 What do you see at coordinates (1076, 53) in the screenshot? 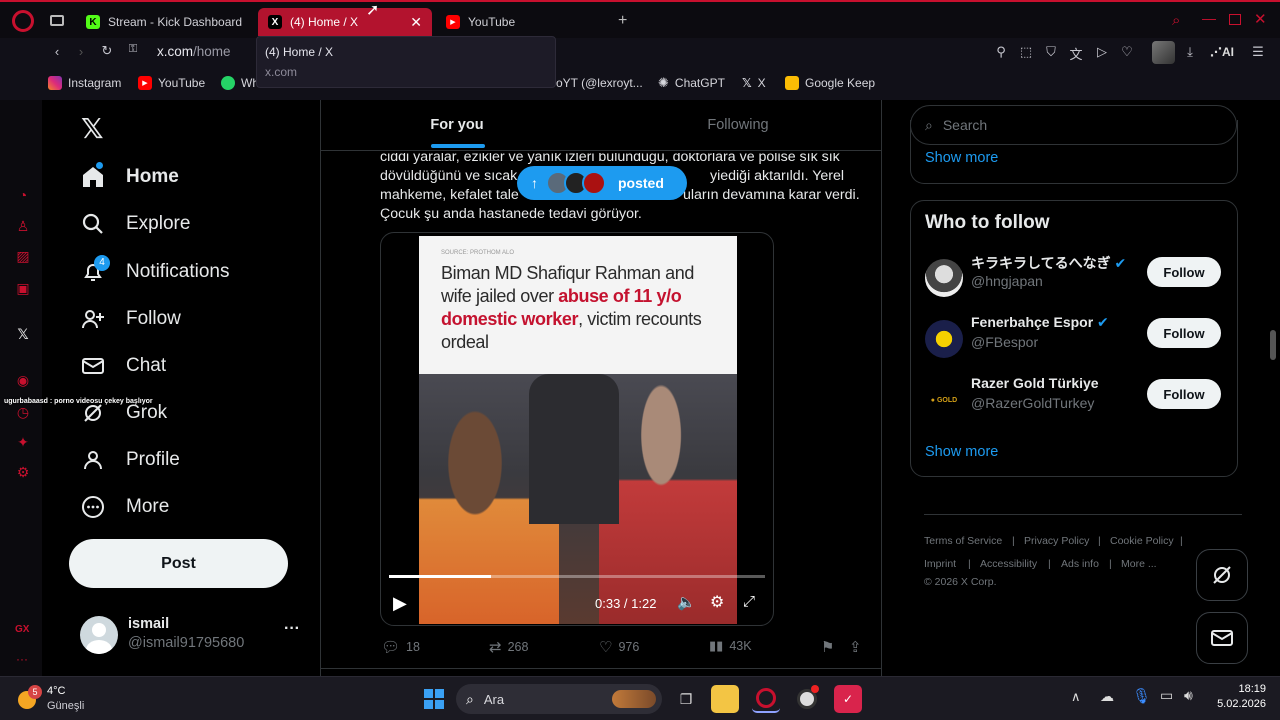
I see `translate-icon: 文` at bounding box center [1076, 53].